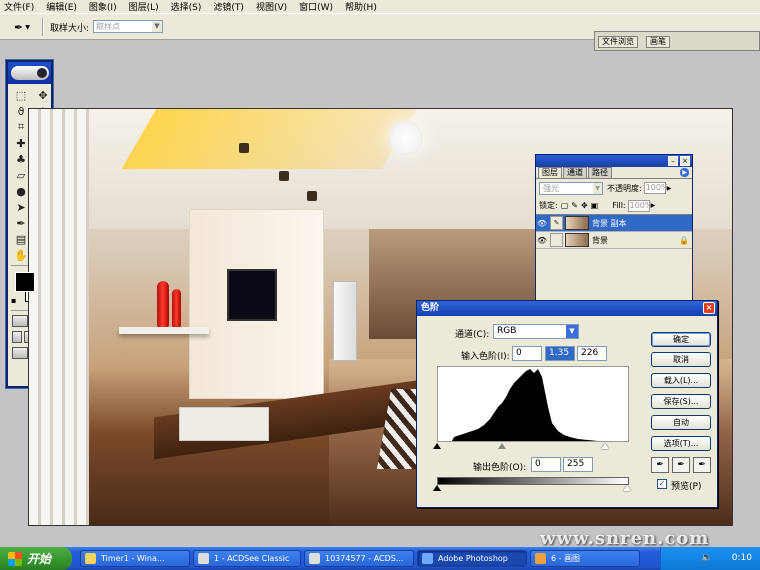  What do you see at coordinates (577, 223) in the screenshot?
I see `layer-thumbnail` at bounding box center [577, 223].